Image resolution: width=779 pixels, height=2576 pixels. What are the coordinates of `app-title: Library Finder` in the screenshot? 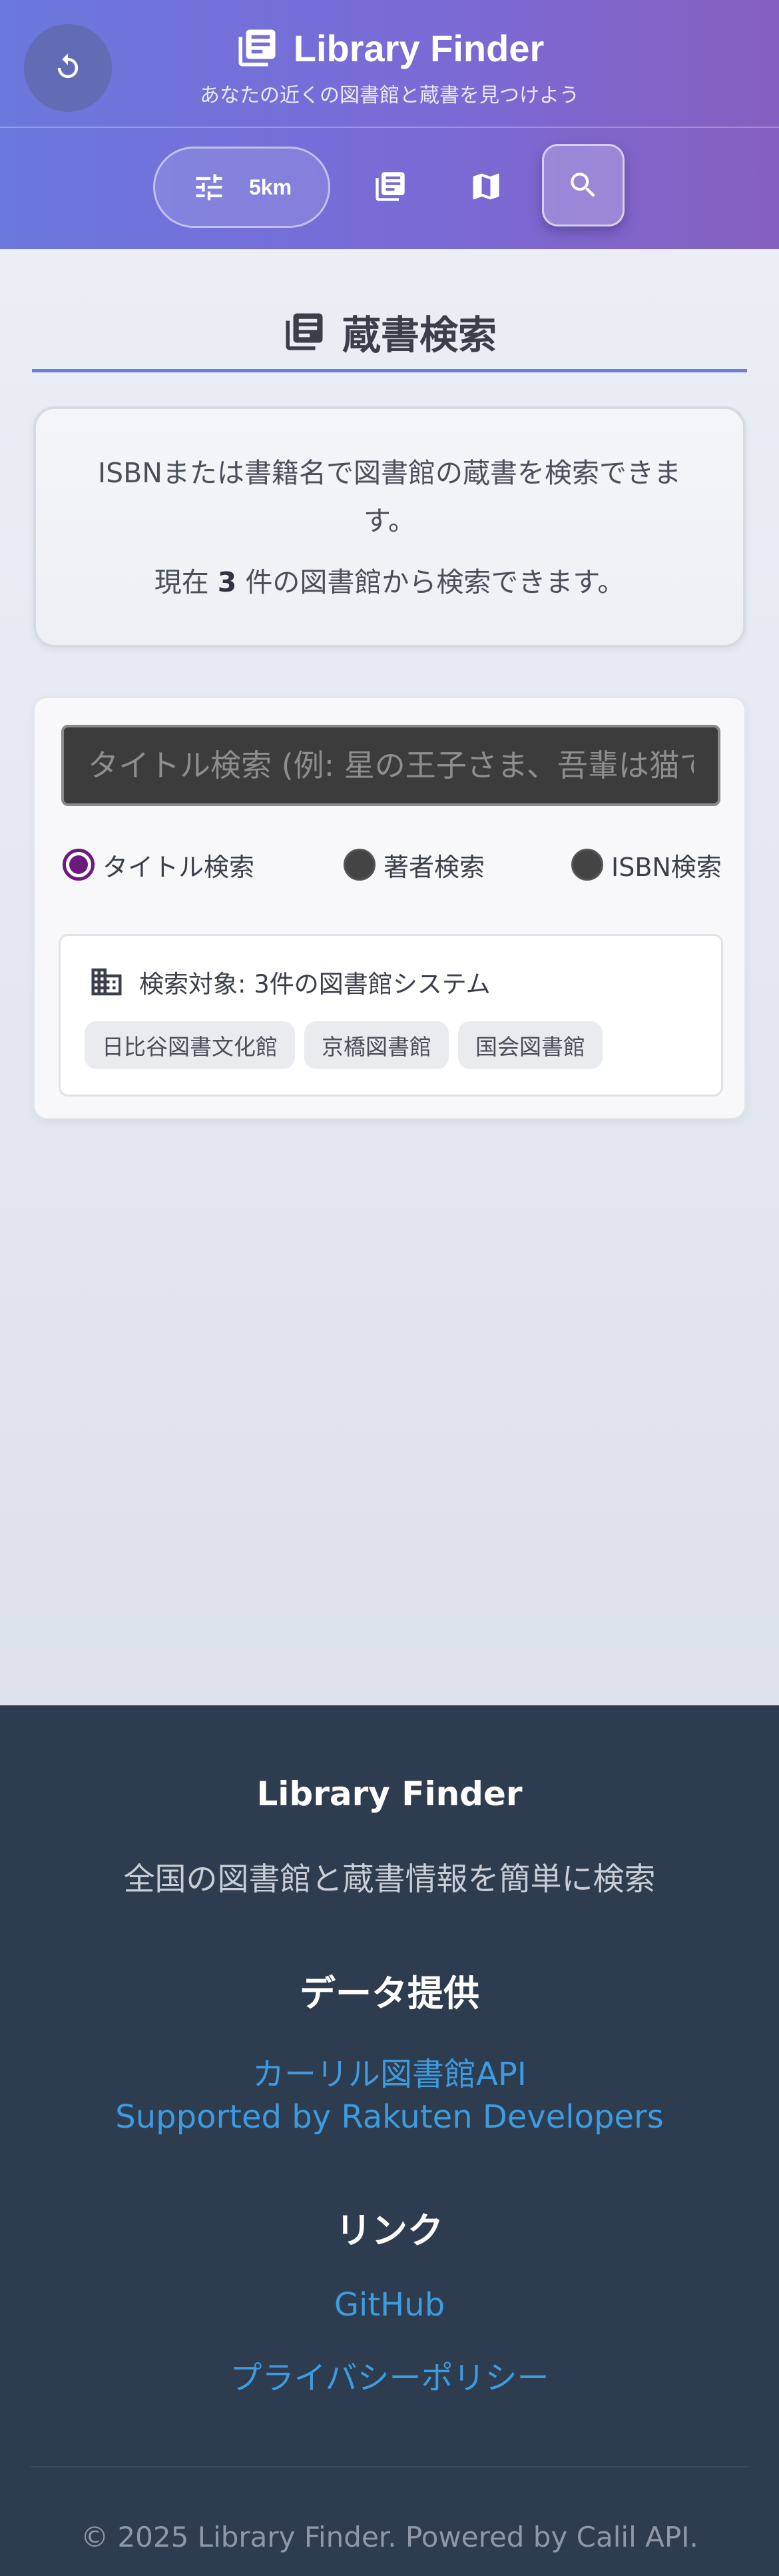 It's located at (419, 48).